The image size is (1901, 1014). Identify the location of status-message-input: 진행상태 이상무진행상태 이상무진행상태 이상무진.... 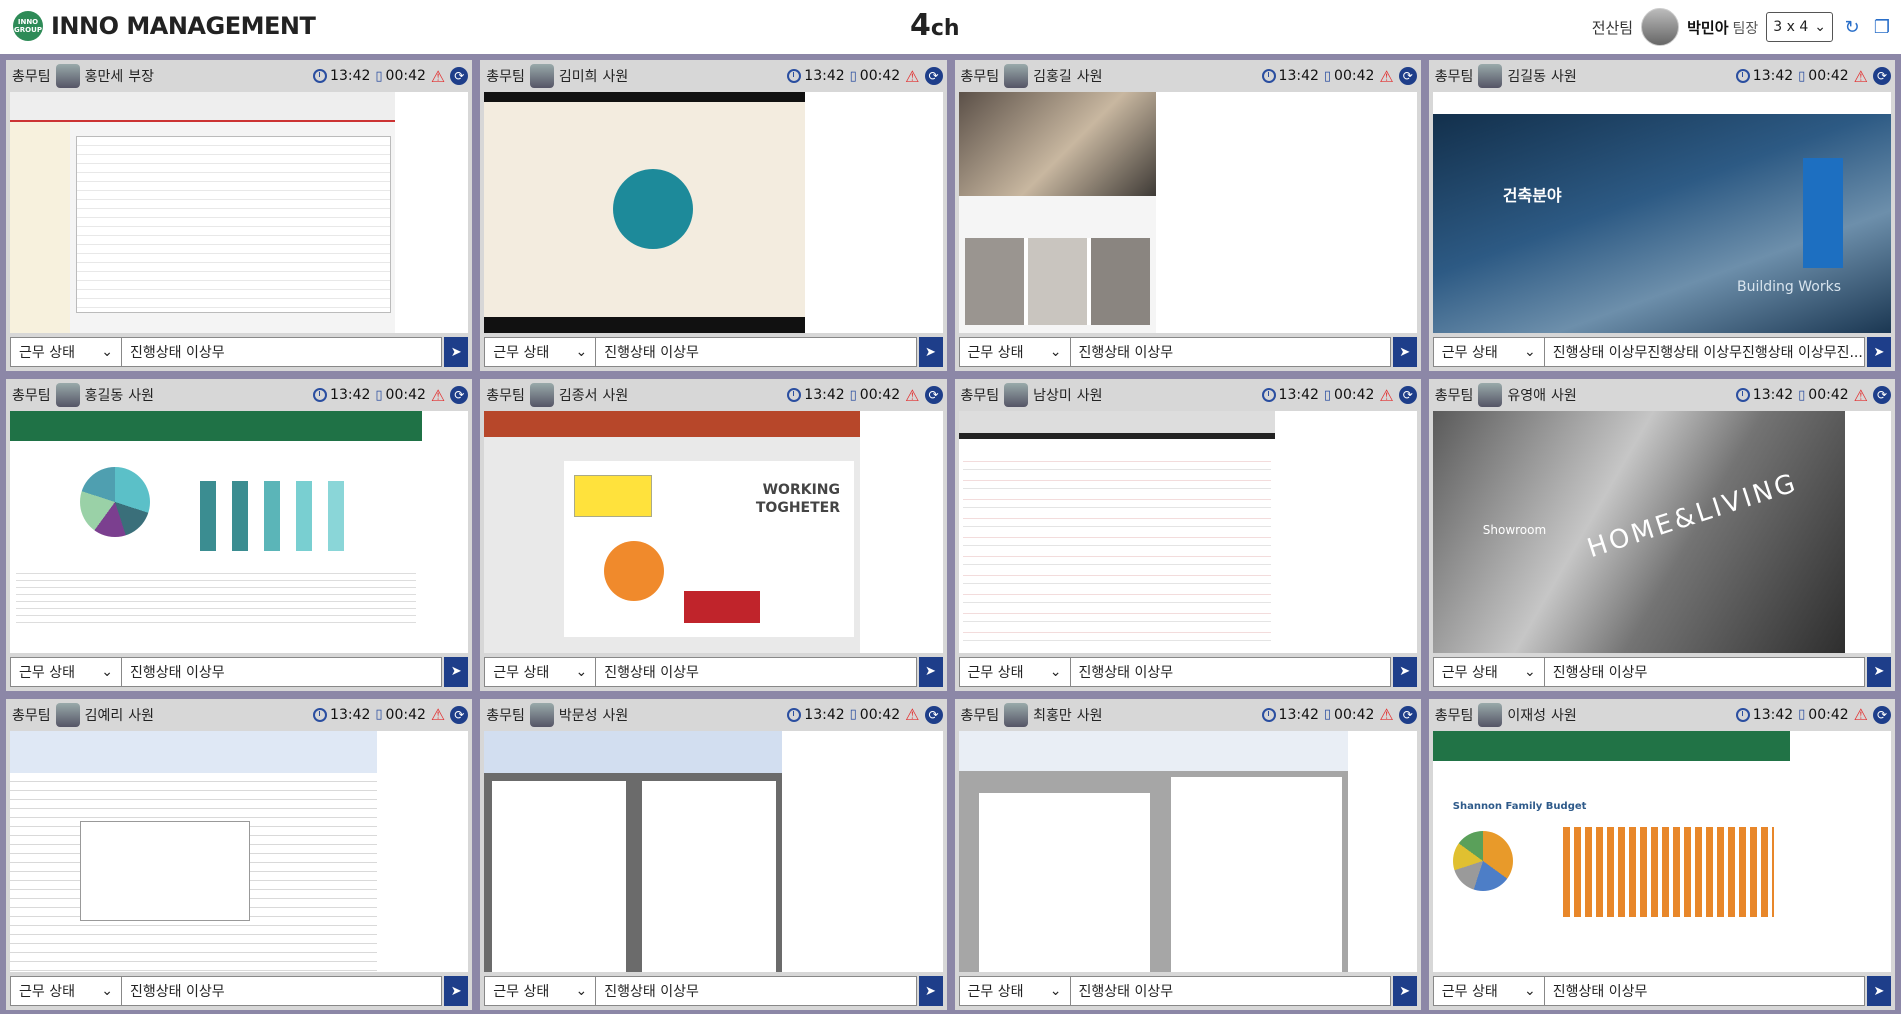
(1704, 352).